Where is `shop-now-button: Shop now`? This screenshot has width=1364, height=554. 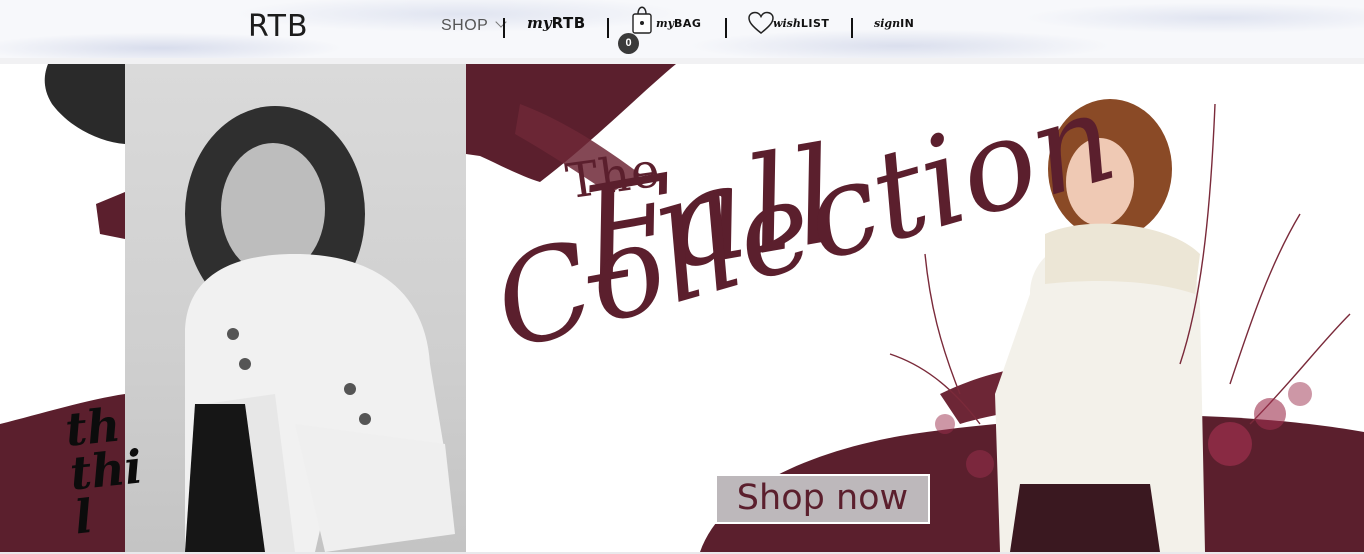 shop-now-button: Shop now is located at coordinates (822, 499).